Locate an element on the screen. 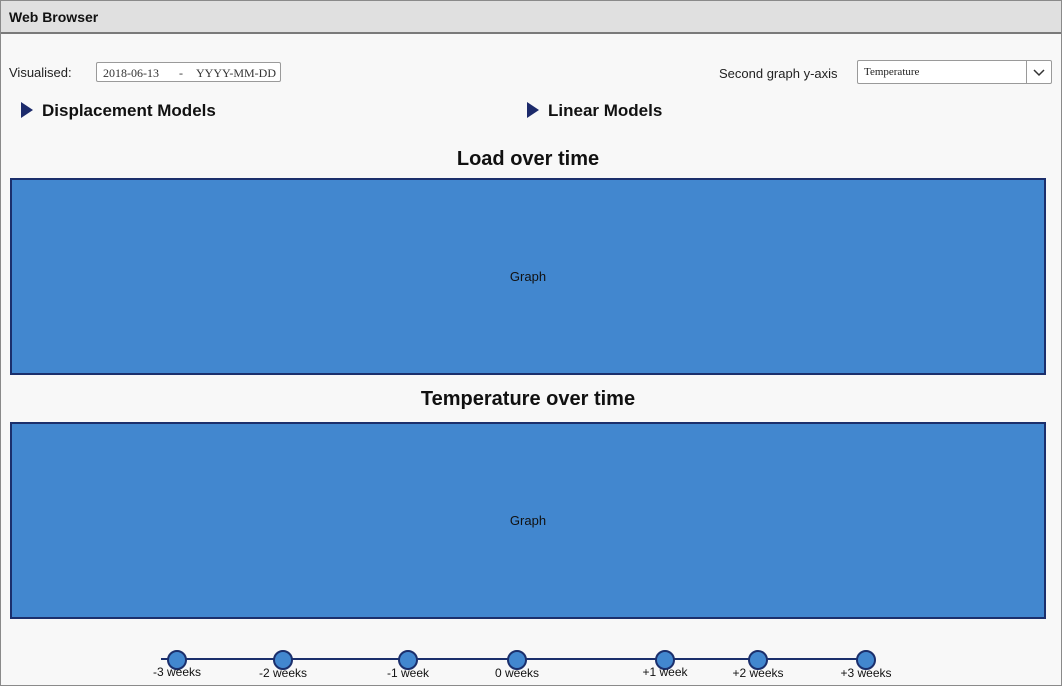 The height and width of the screenshot is (686, 1064). timeline-label: +1 week is located at coordinates (665, 672).